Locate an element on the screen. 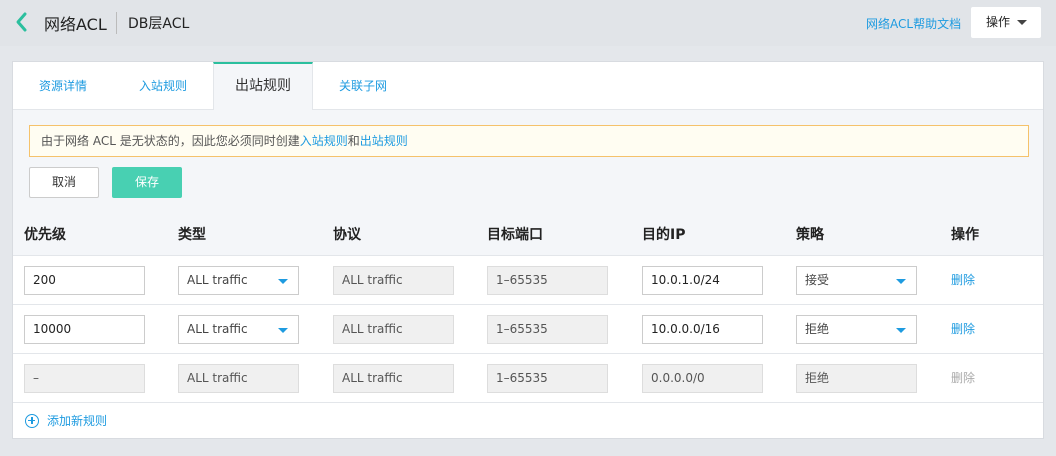 The image size is (1056, 456). type-field: ALL traffic is located at coordinates (238, 378).